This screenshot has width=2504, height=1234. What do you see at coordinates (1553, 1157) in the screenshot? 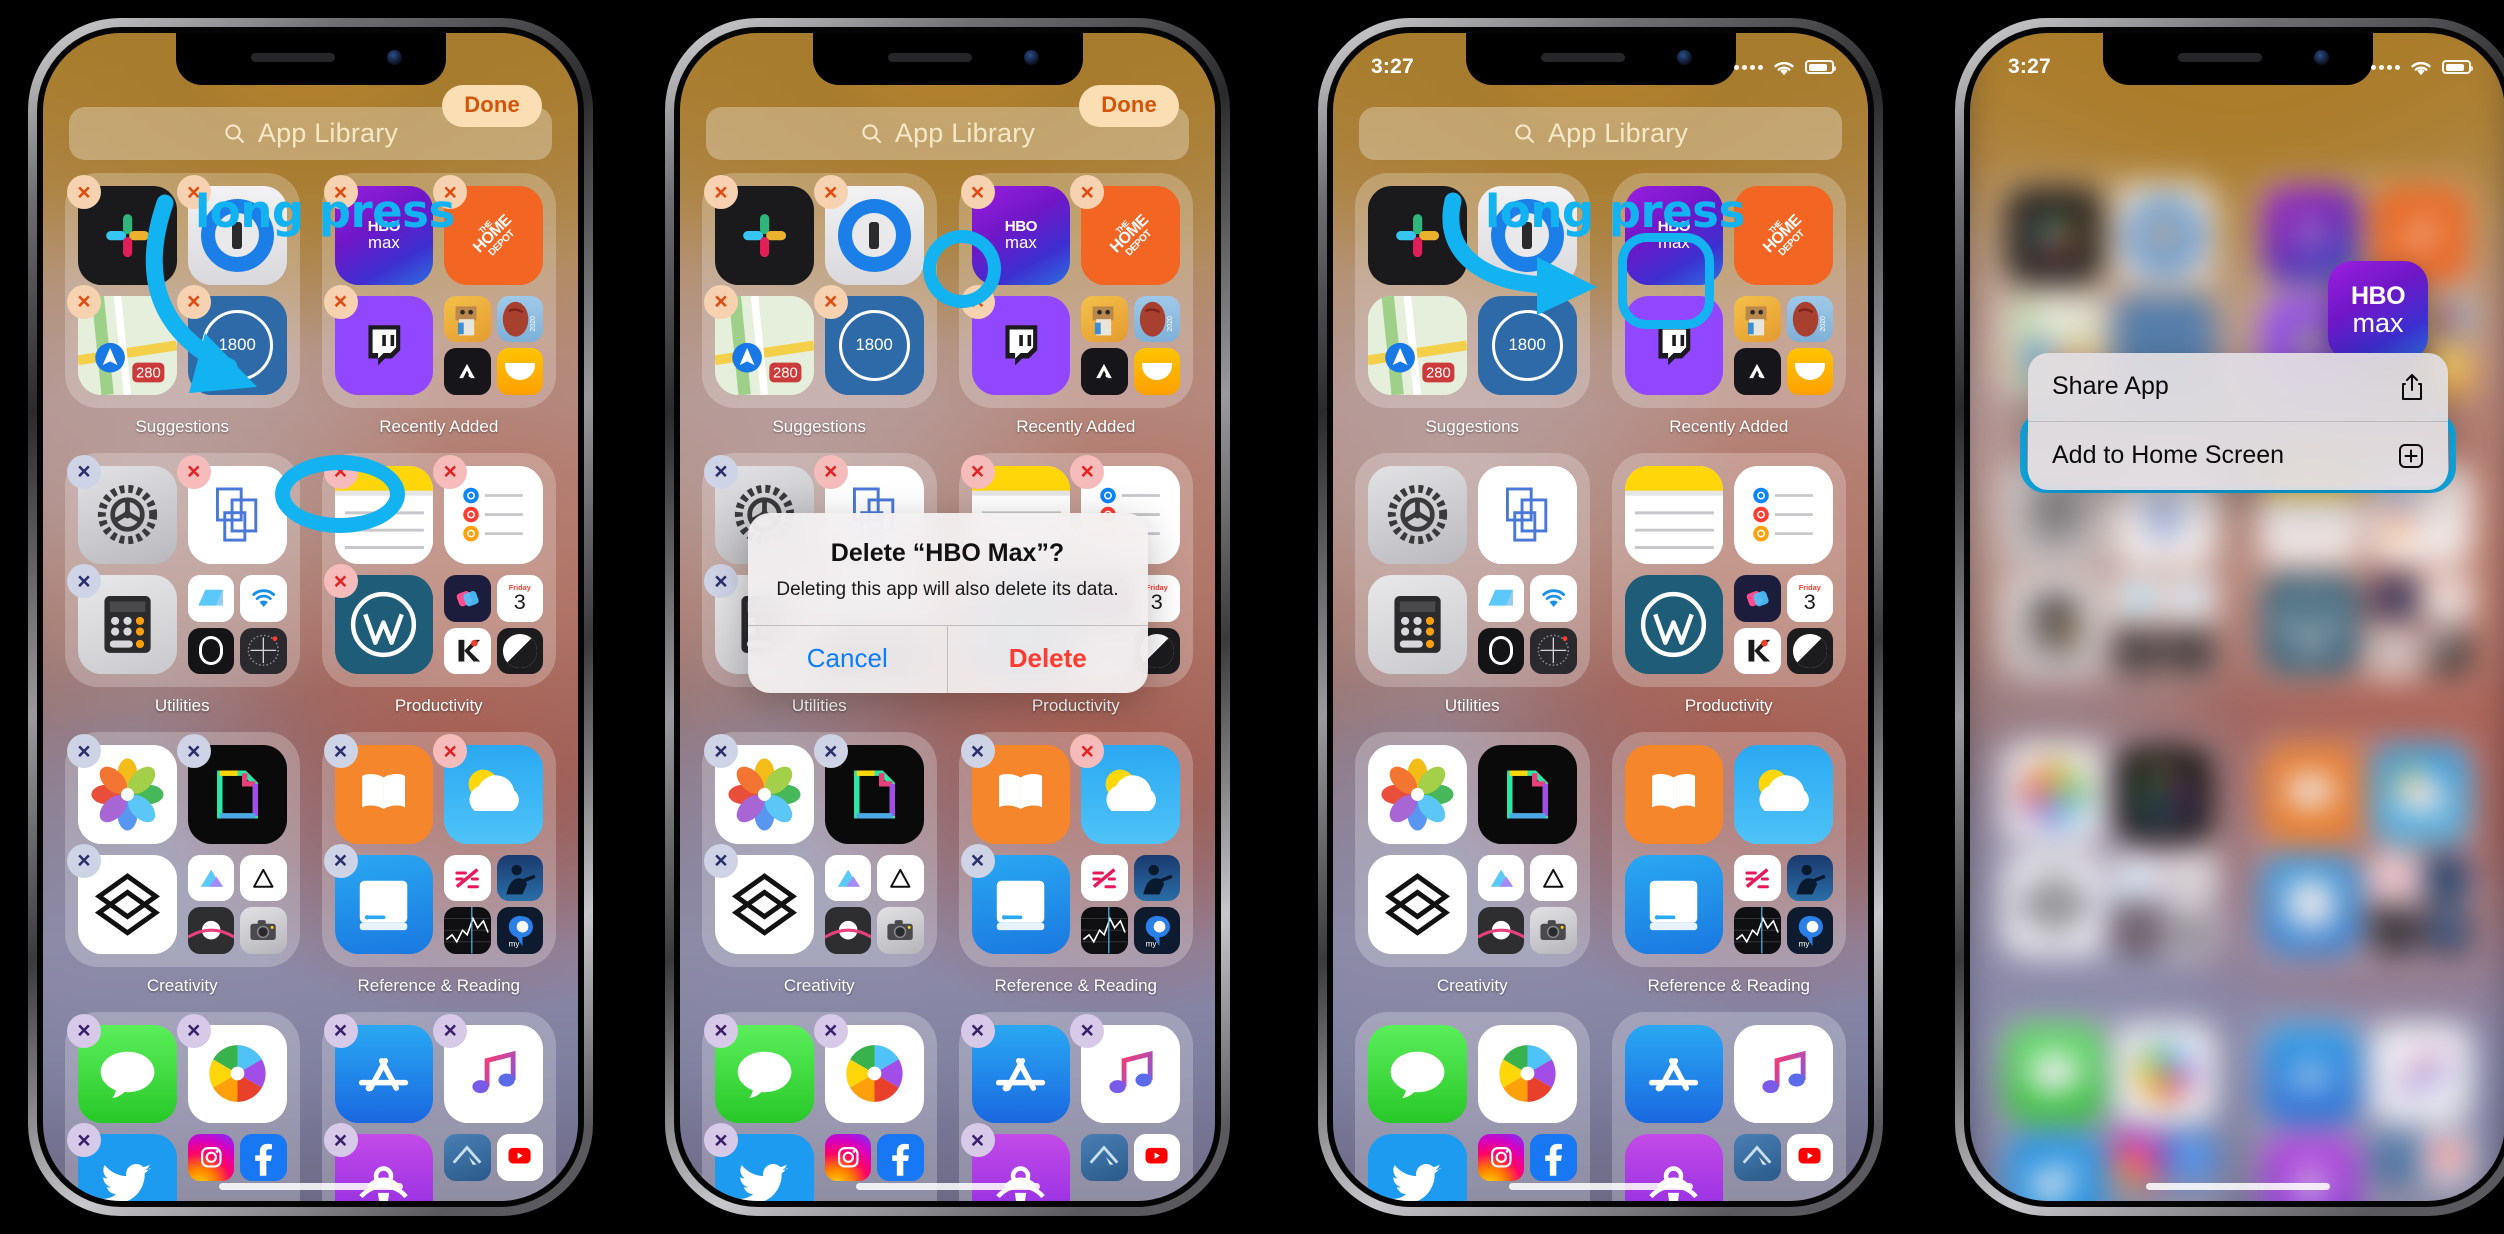
I see `facebook-icon` at bounding box center [1553, 1157].